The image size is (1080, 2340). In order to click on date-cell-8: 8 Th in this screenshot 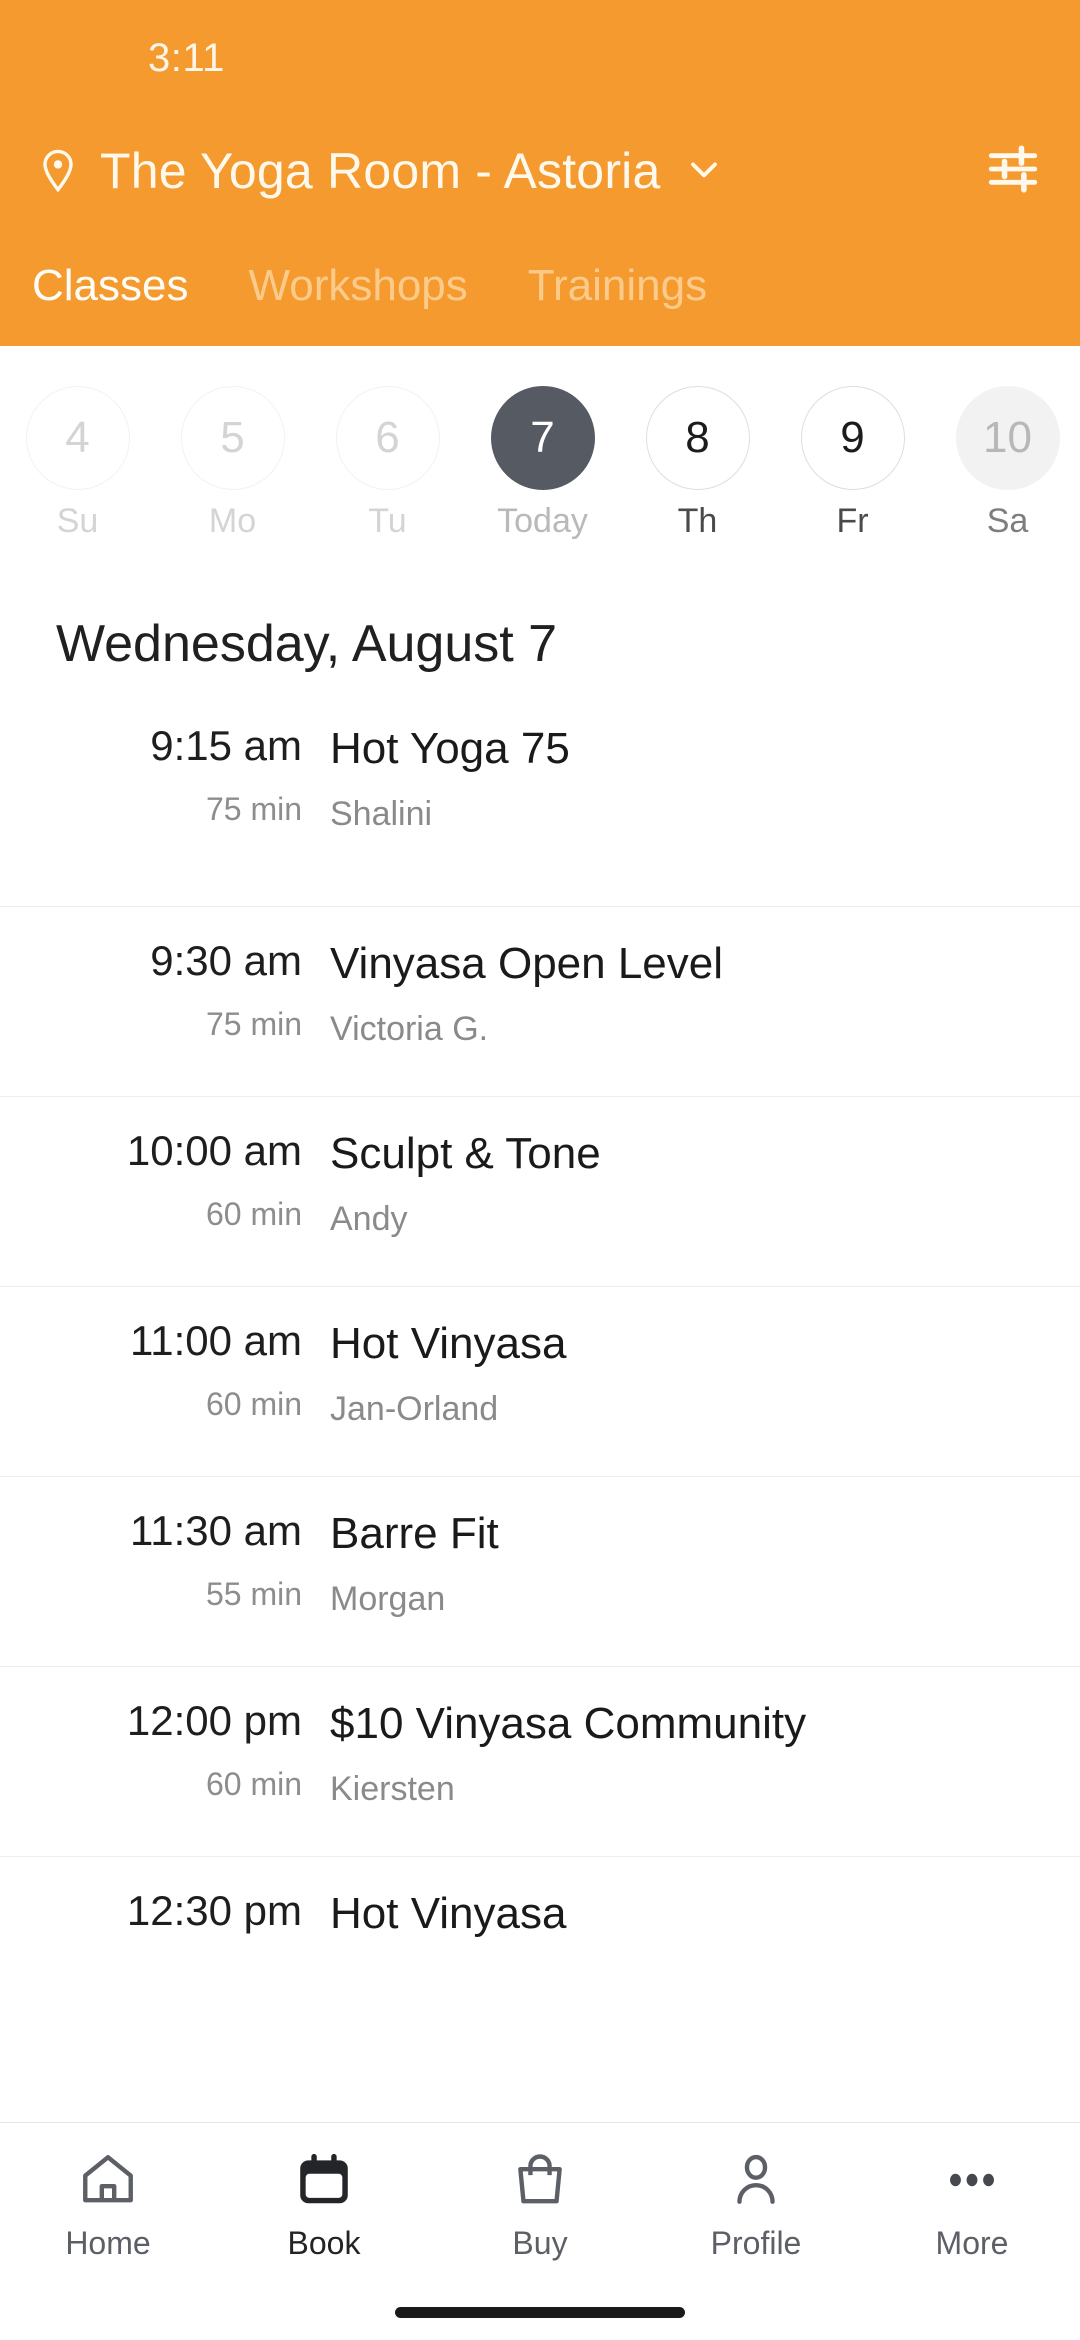, I will do `click(697, 463)`.